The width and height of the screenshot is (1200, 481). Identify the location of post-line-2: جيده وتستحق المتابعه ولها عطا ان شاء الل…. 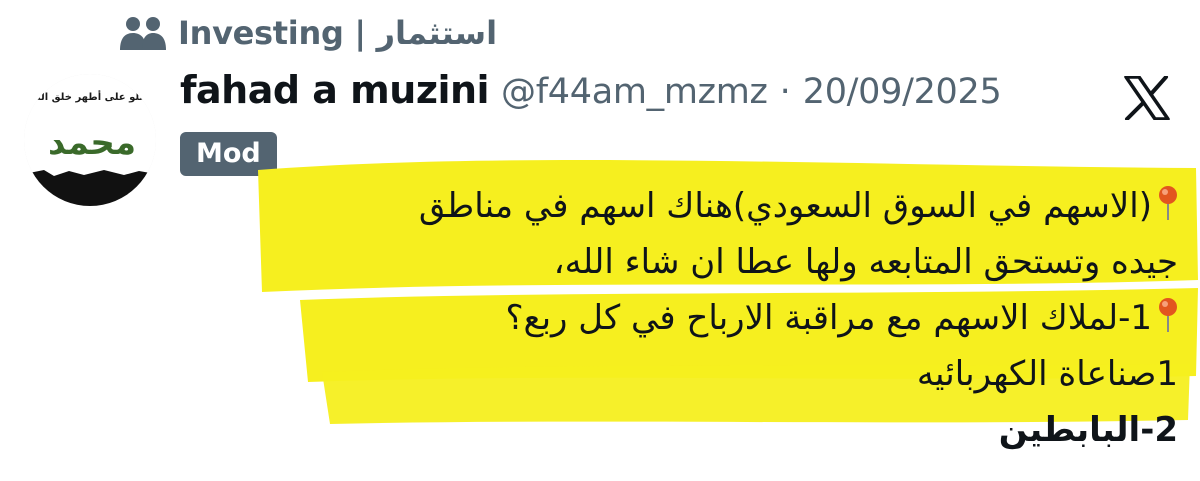
(698, 262).